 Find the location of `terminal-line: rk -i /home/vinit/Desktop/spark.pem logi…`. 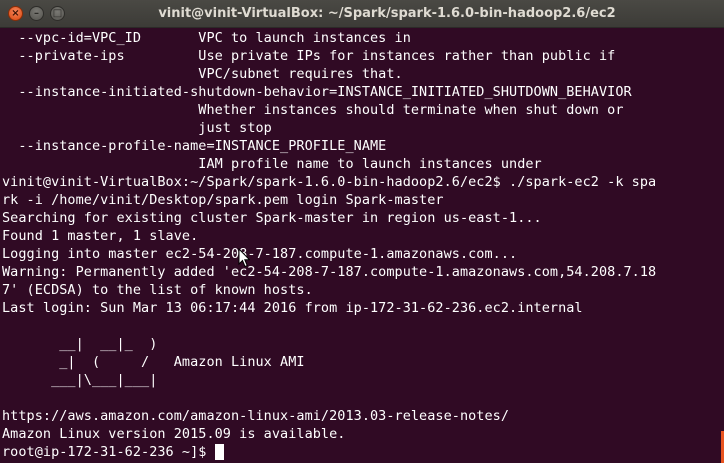

terminal-line: rk -i /home/vinit/Desktop/spark.pem logi… is located at coordinates (223, 200).